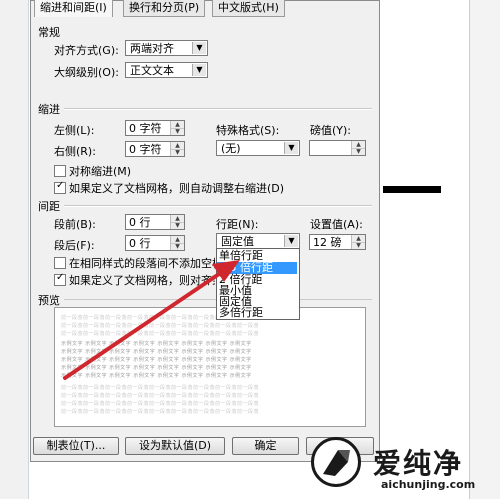  I want to click on logo-mark-icon, so click(336, 463).